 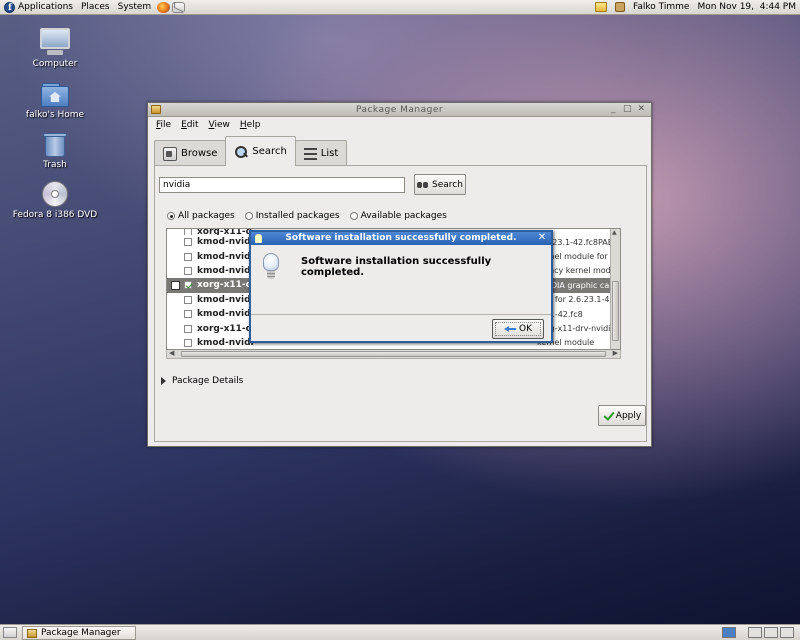 I want to click on close-icon: ✕, so click(x=641, y=109).